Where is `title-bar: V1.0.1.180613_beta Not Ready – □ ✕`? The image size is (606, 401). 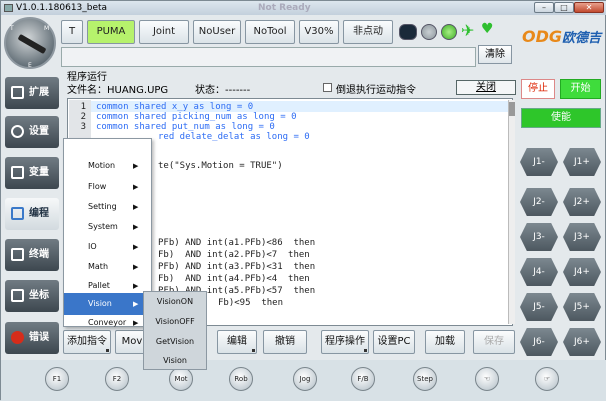
title-bar: V1.0.1.180613_beta Not Ready – □ ✕ is located at coordinates (303, 8).